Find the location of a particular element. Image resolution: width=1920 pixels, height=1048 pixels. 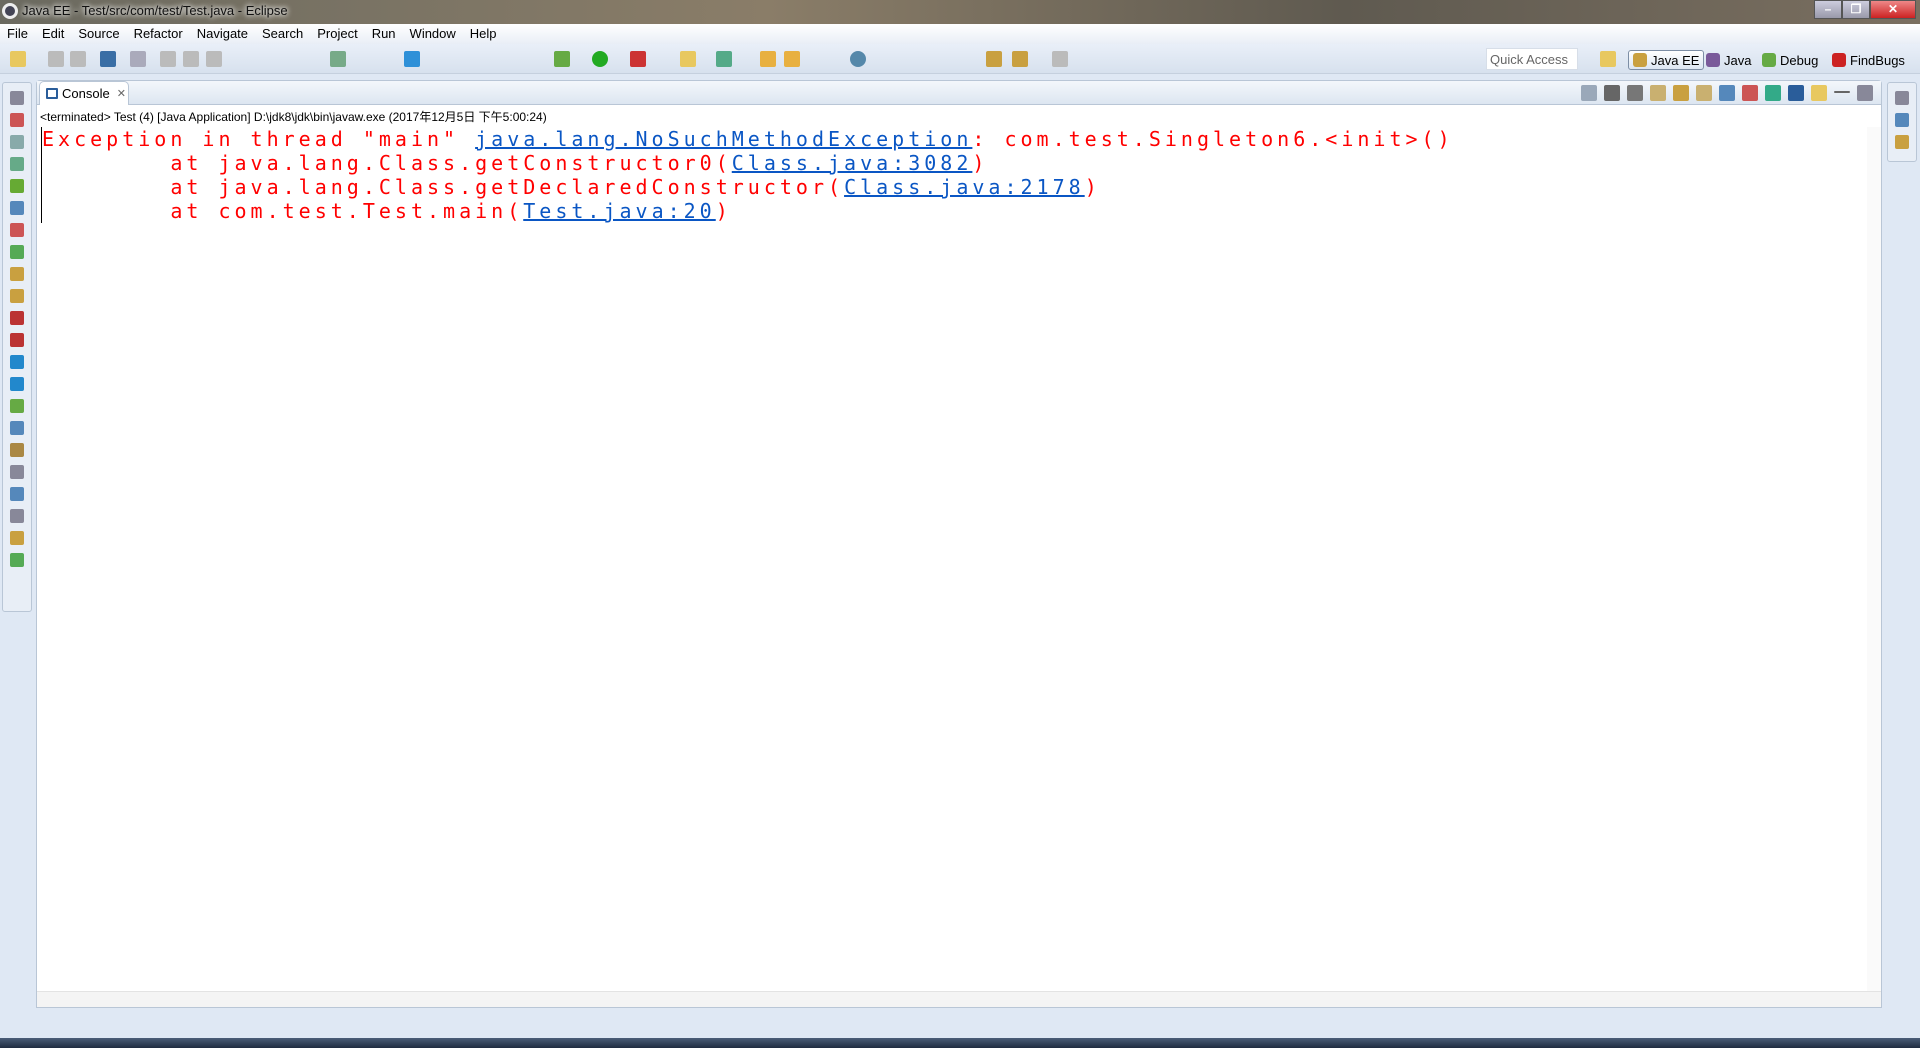

text-icon is located at coordinates (412, 59).